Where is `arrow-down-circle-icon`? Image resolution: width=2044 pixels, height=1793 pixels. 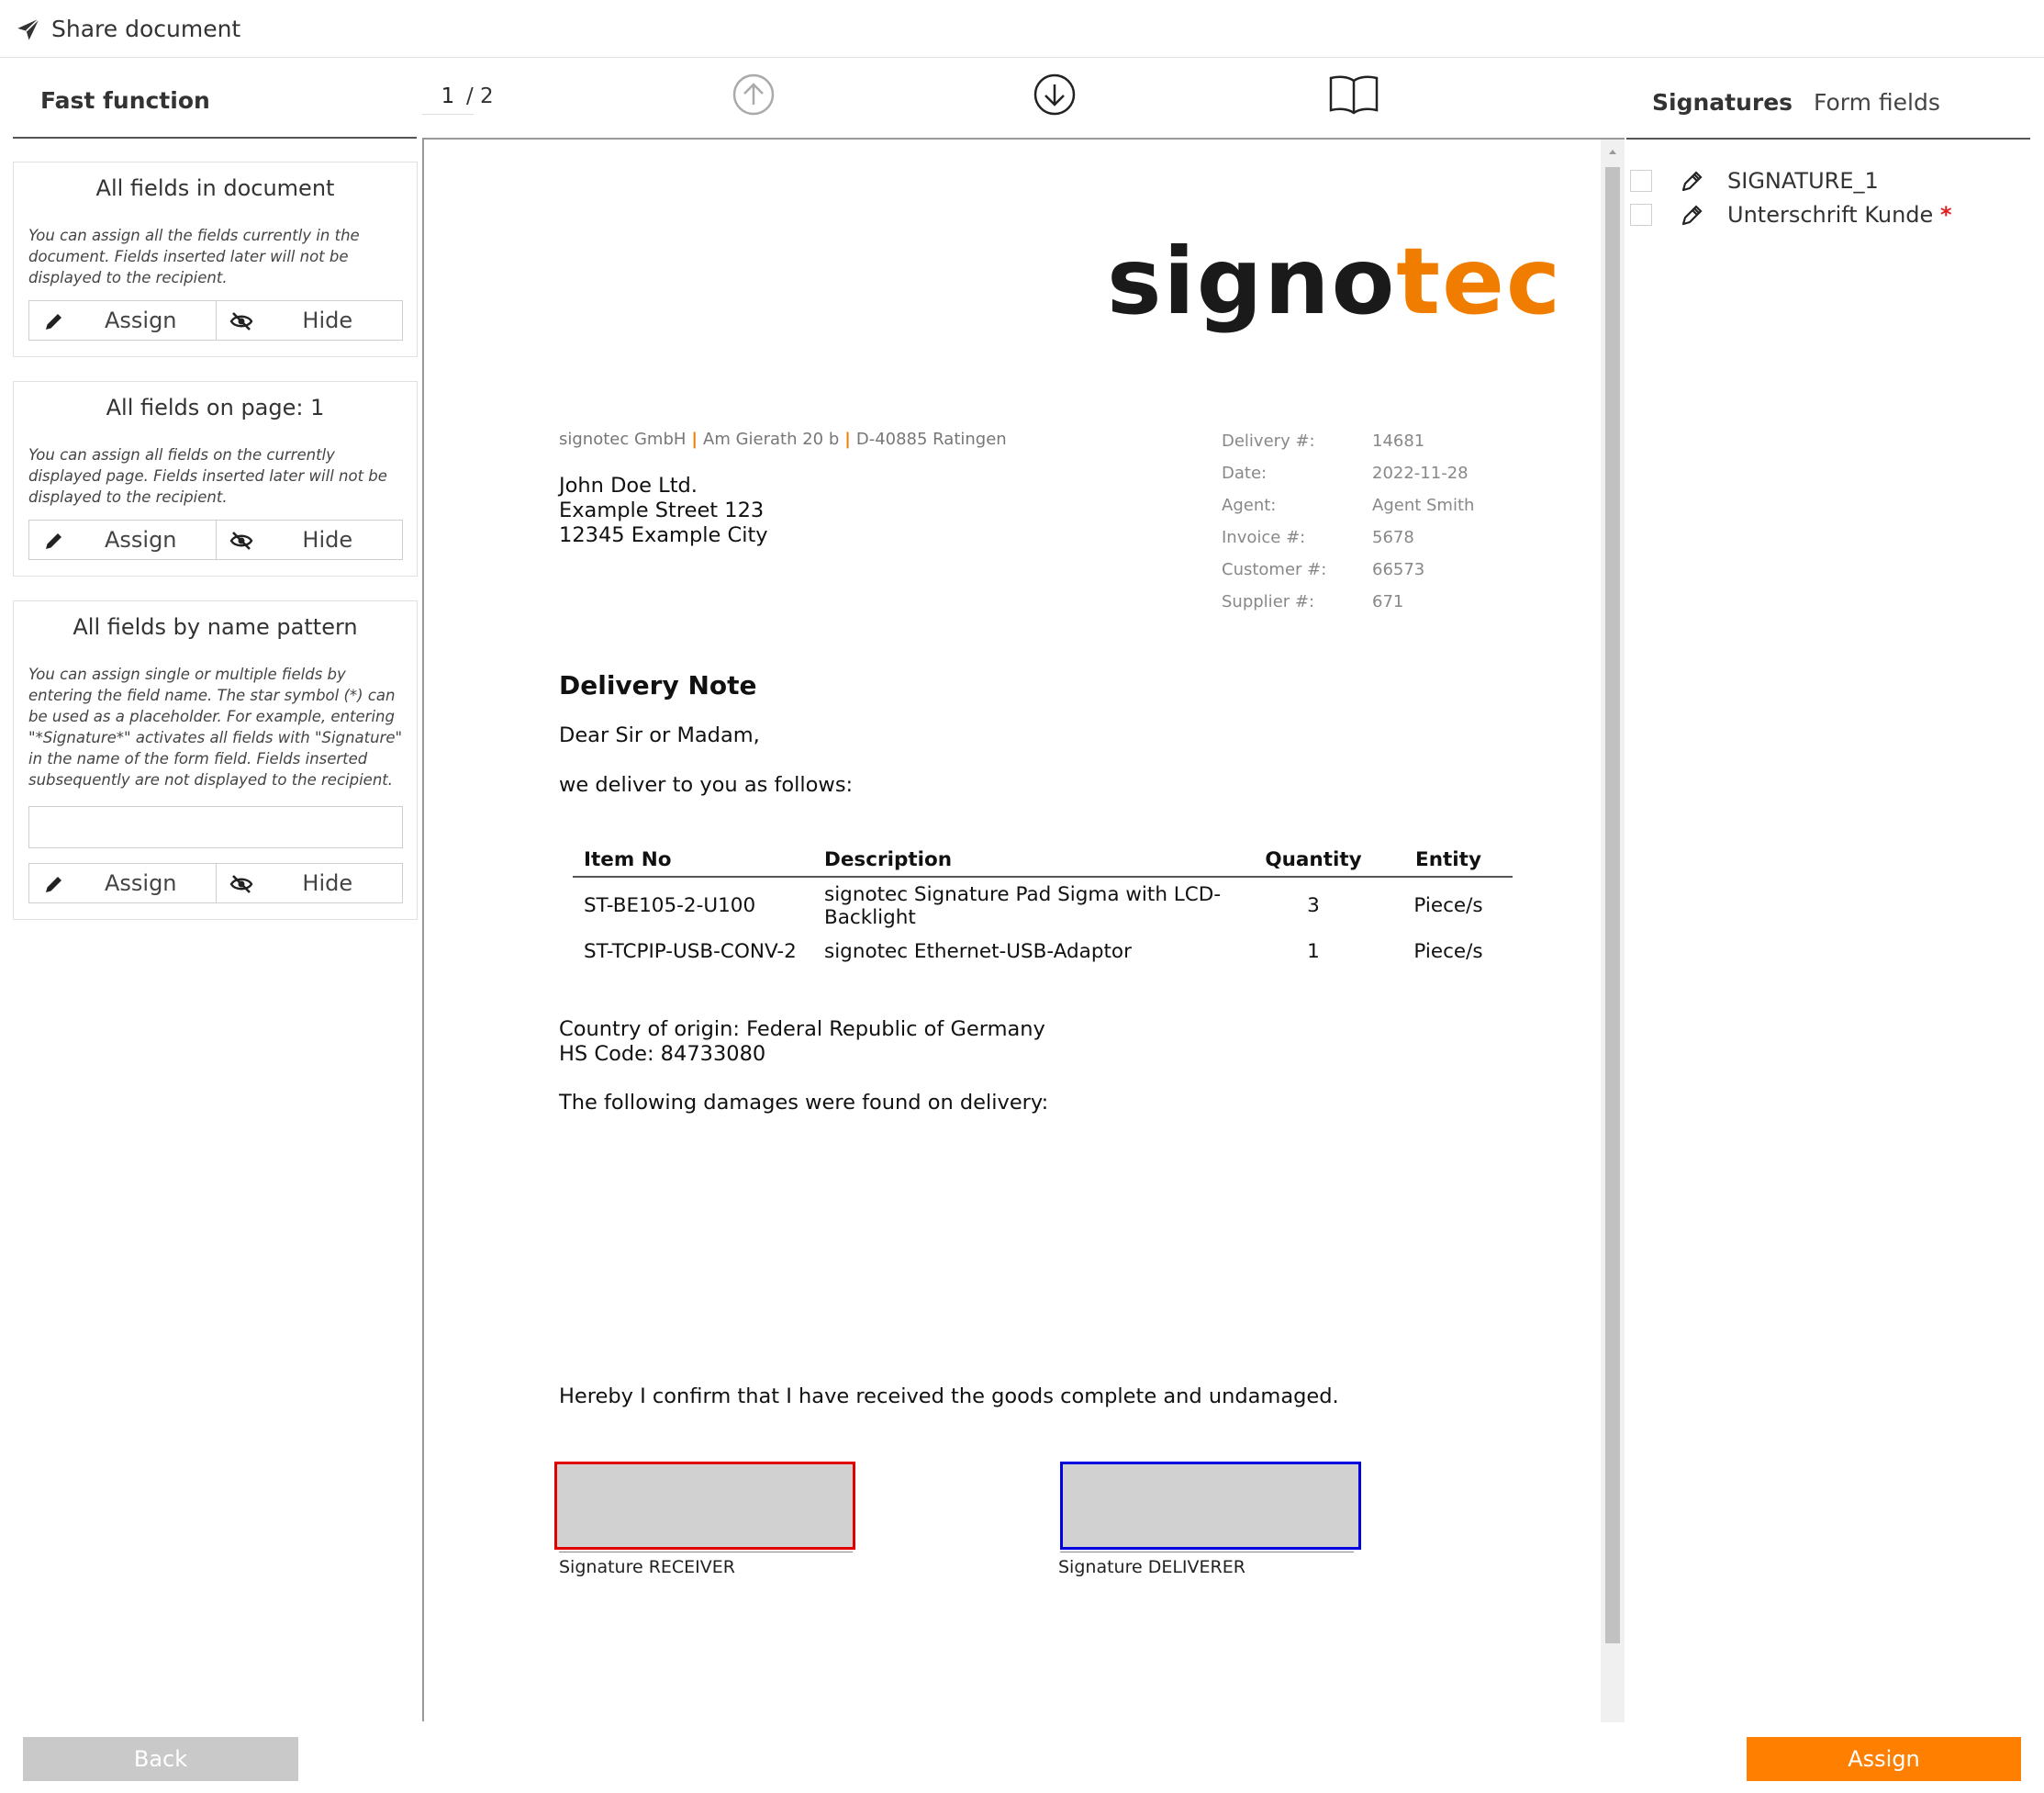 arrow-down-circle-icon is located at coordinates (1055, 95).